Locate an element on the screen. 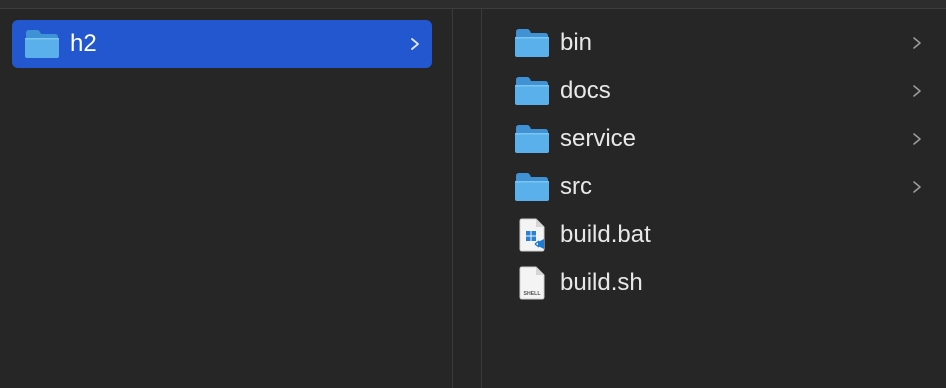  item-label: docs is located at coordinates (585, 90).